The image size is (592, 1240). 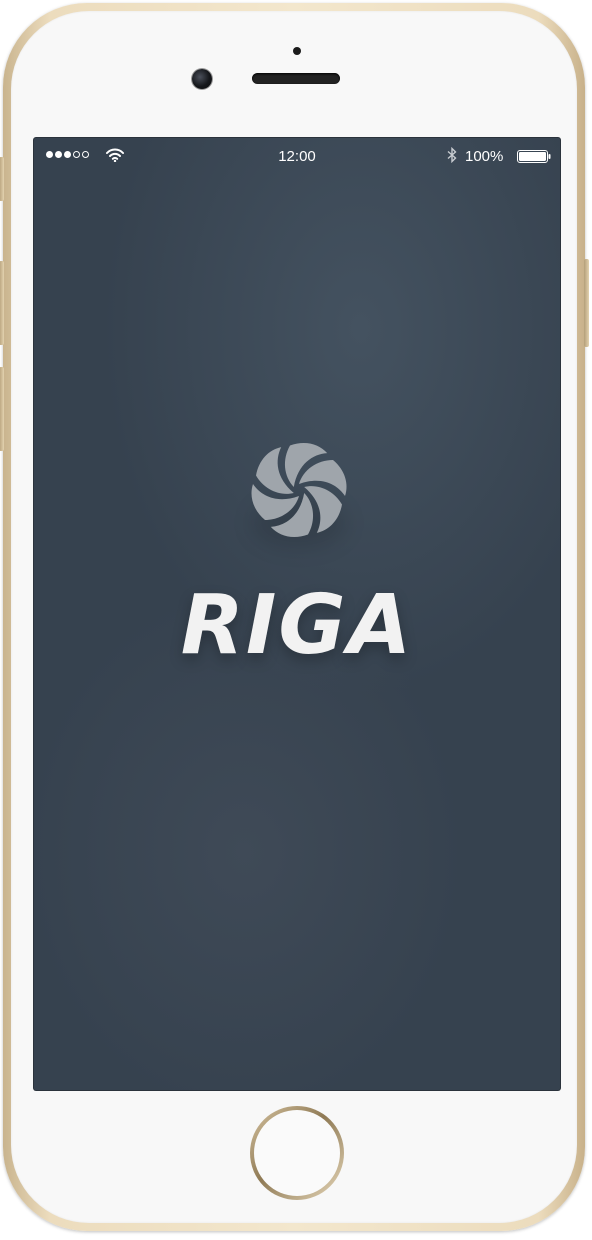 I want to click on battery-percentage: 100%, so click(x=484, y=156).